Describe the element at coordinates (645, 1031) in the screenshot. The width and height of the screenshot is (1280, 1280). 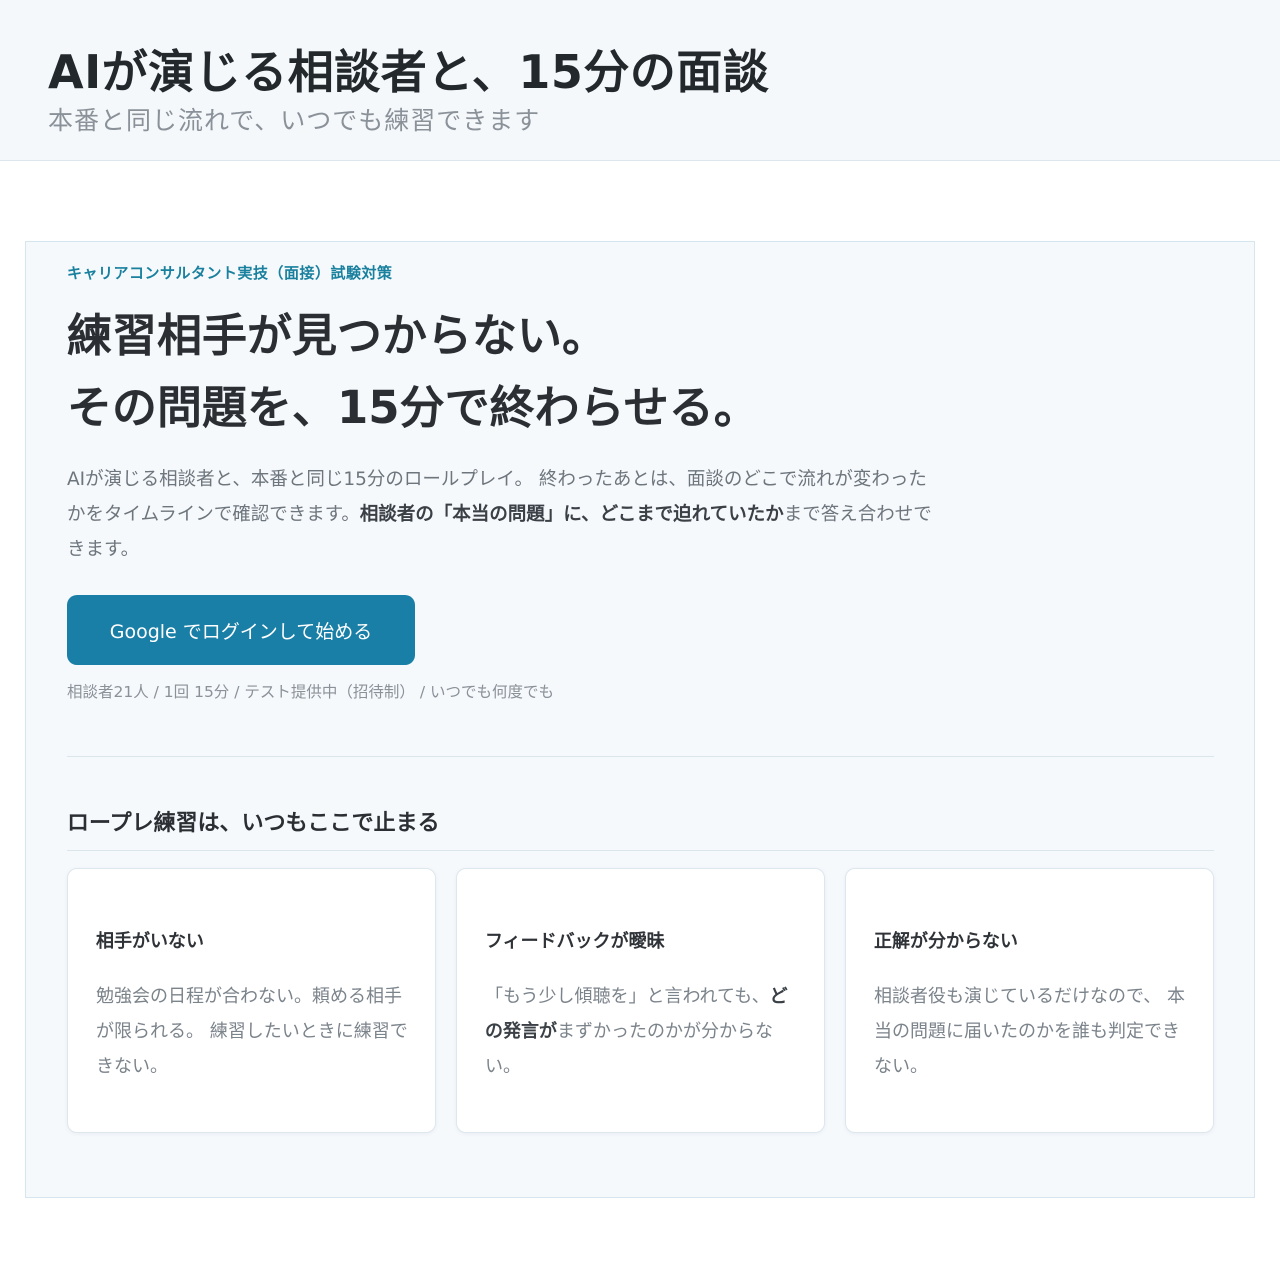
I see `problem-card-body: 「もう少し傾聴を」と言われても、どの発言がまずかったのかが分からない。` at that location.